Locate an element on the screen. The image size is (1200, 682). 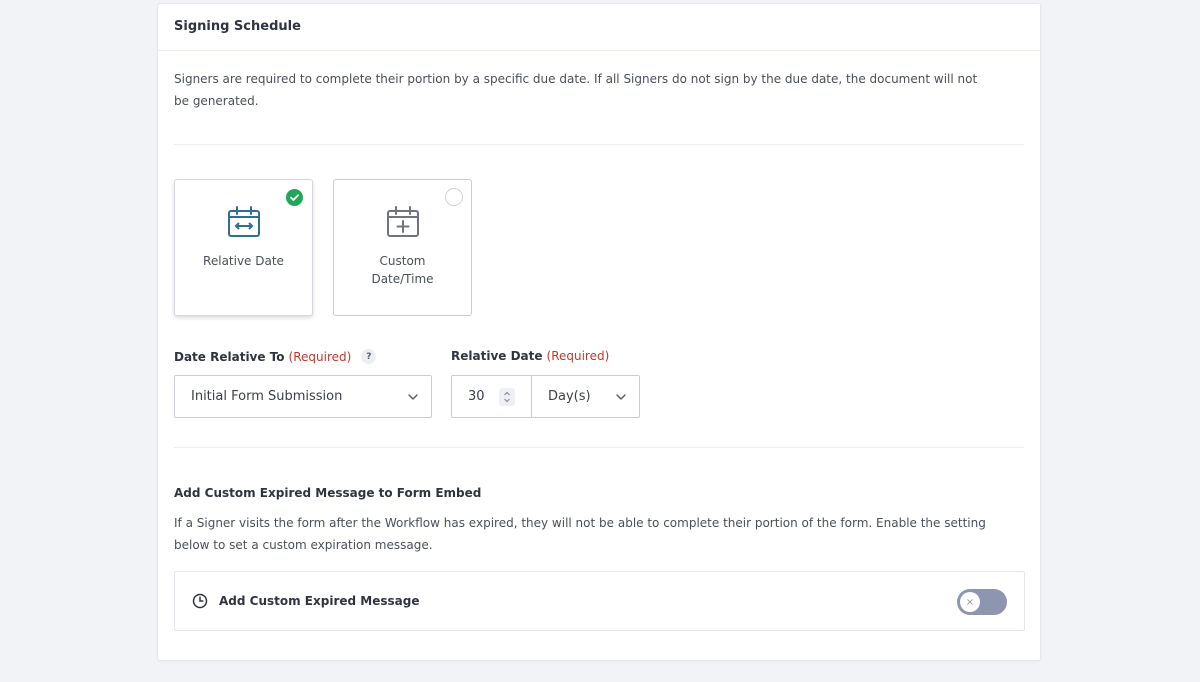
option-custom-date-time: Custom Date/Time is located at coordinates (402, 247).